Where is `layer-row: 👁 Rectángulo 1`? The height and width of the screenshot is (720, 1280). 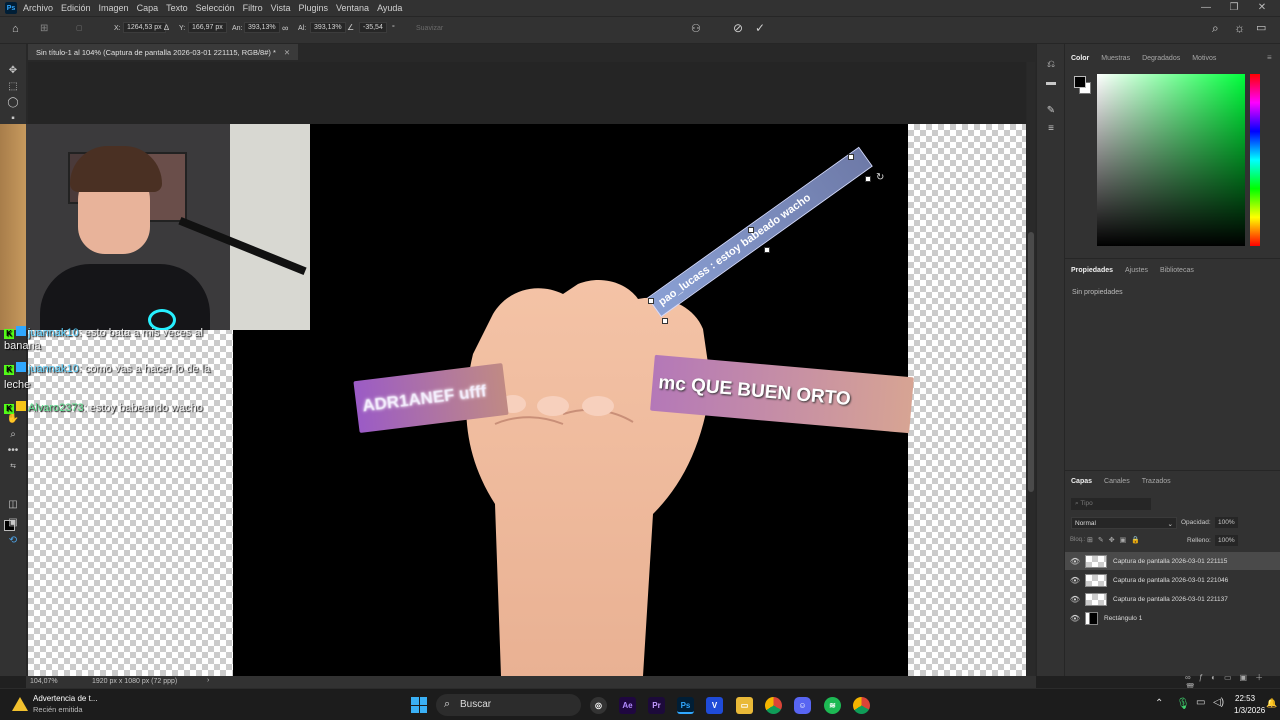 layer-row: 👁 Rectángulo 1 is located at coordinates (1172, 618).